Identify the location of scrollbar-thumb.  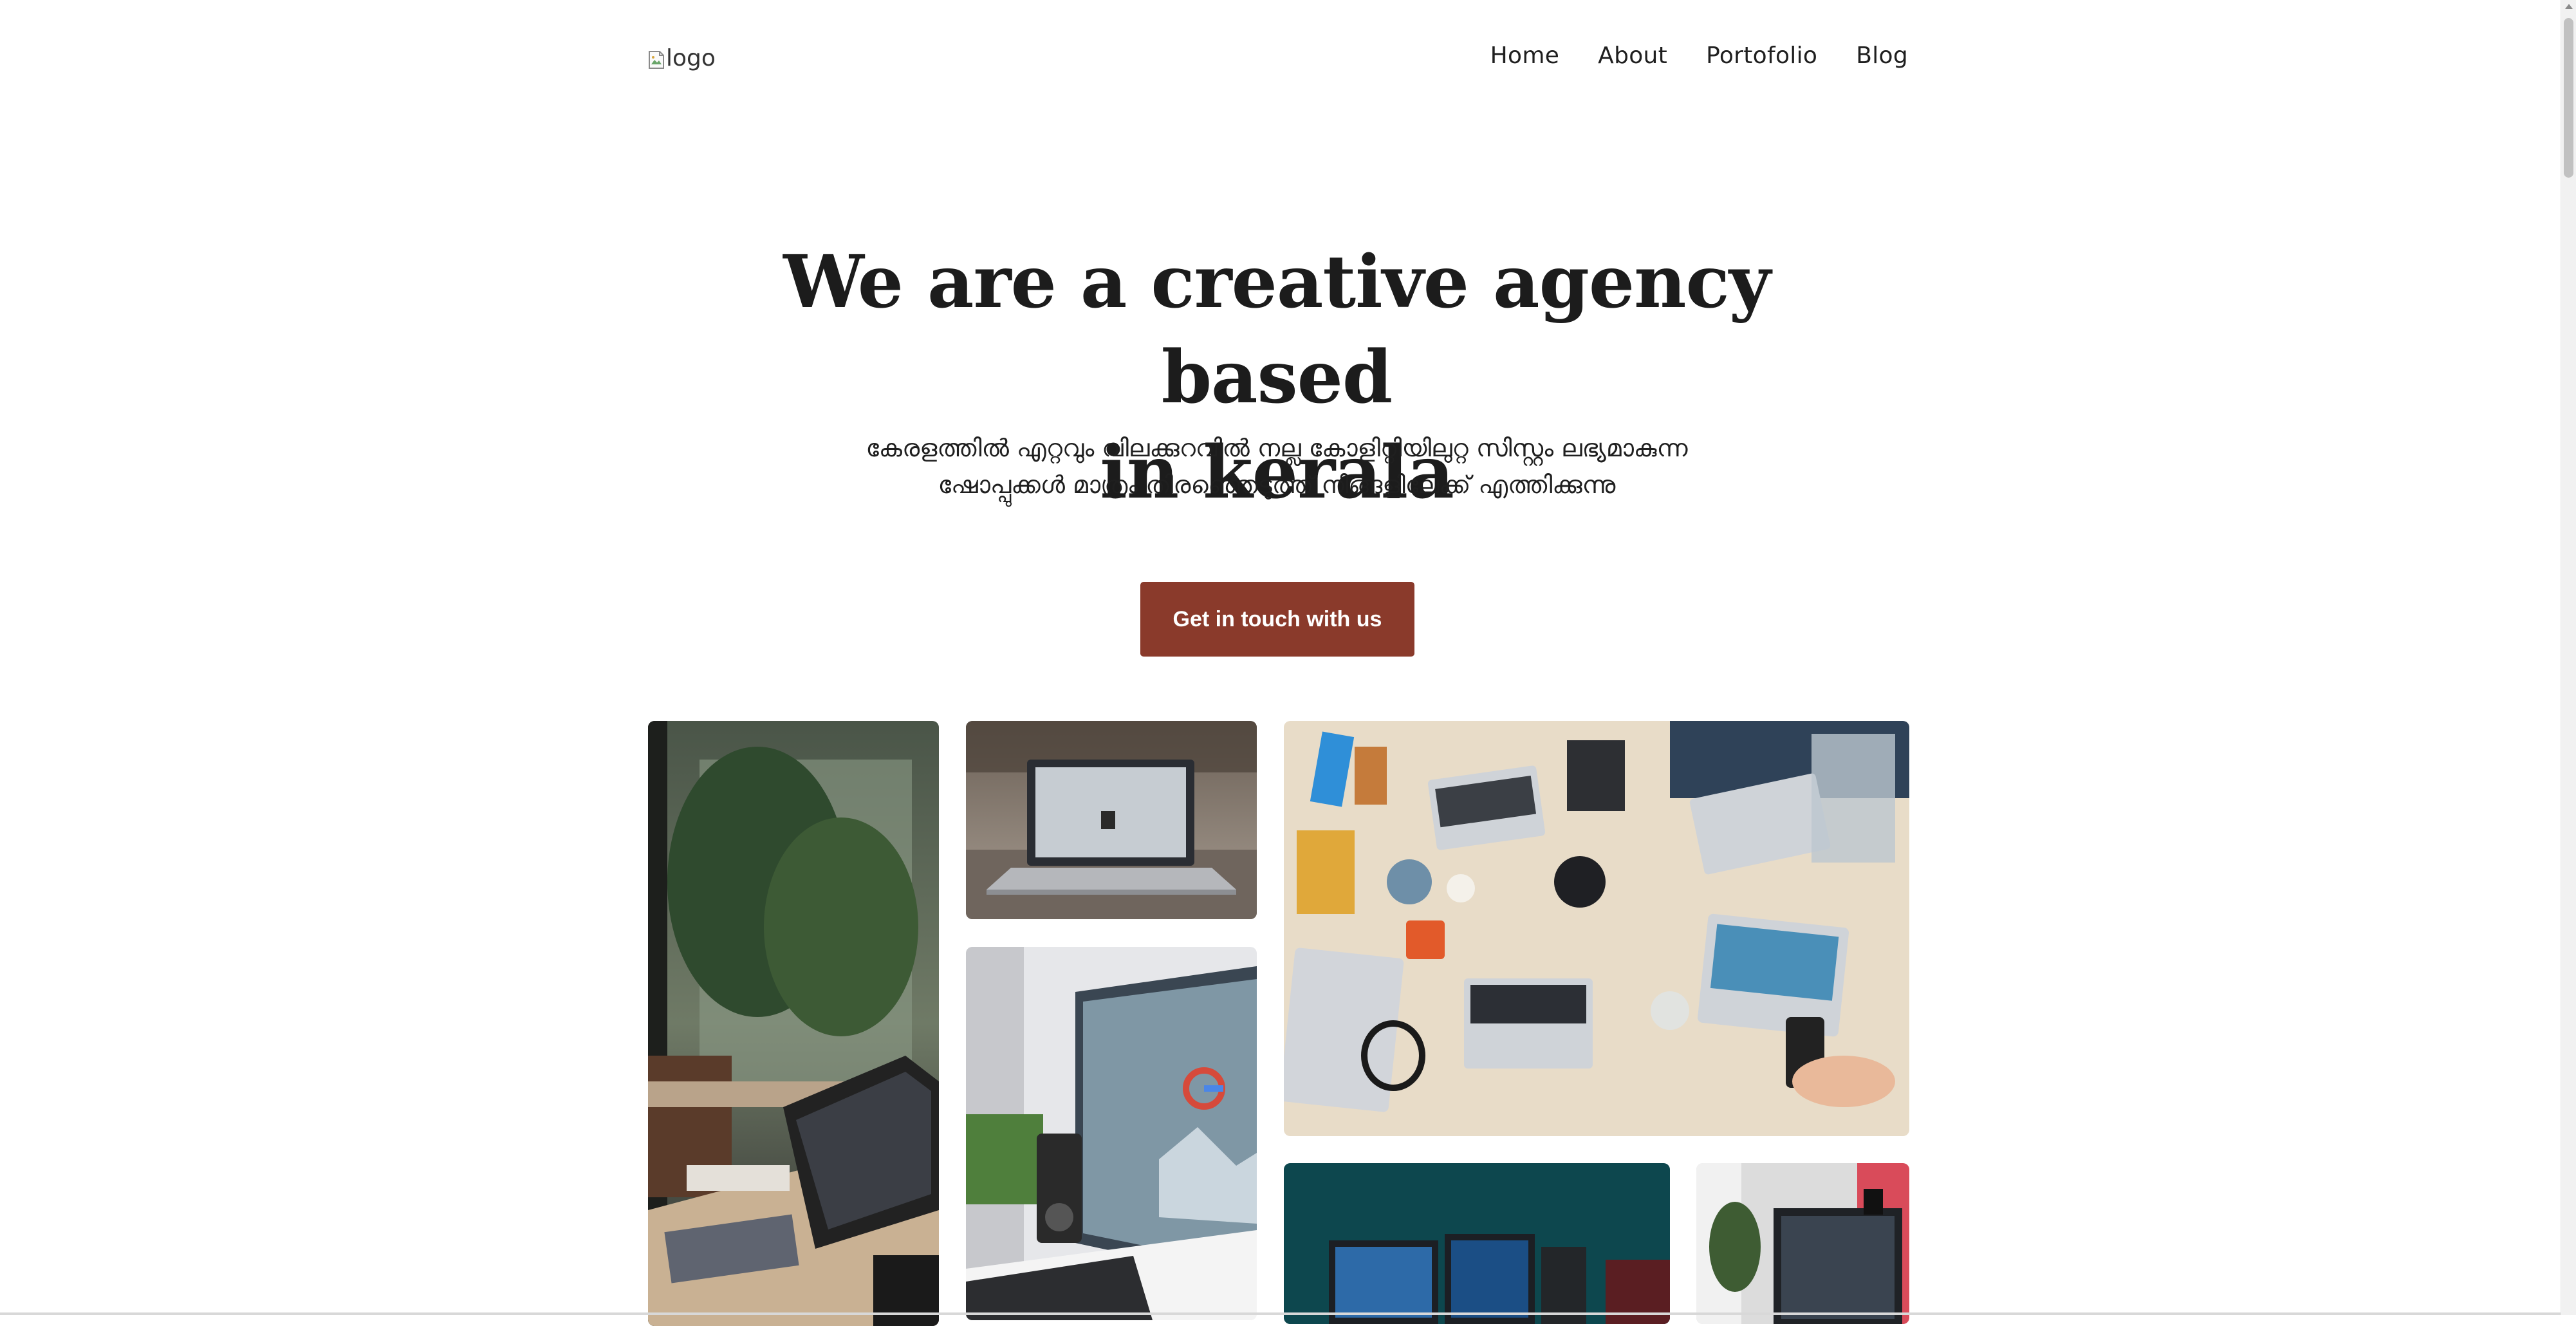
(2568, 98).